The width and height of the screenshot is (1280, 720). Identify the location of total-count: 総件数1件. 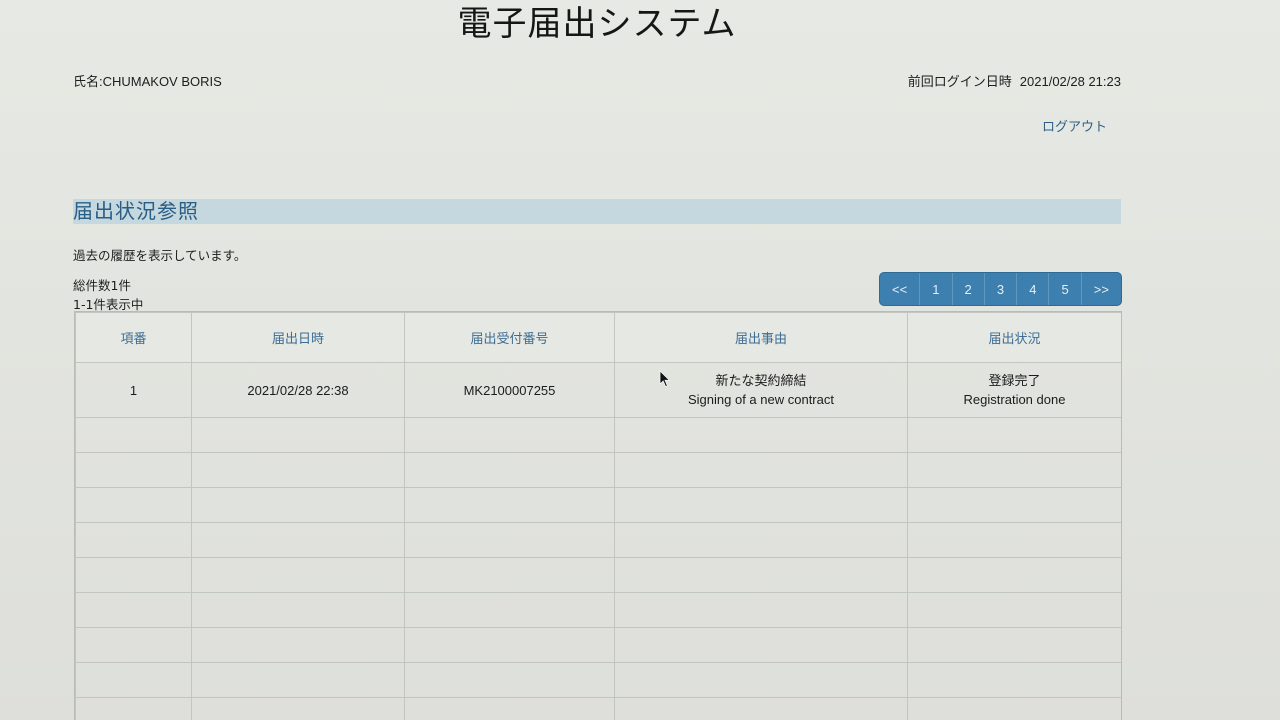
(102, 285).